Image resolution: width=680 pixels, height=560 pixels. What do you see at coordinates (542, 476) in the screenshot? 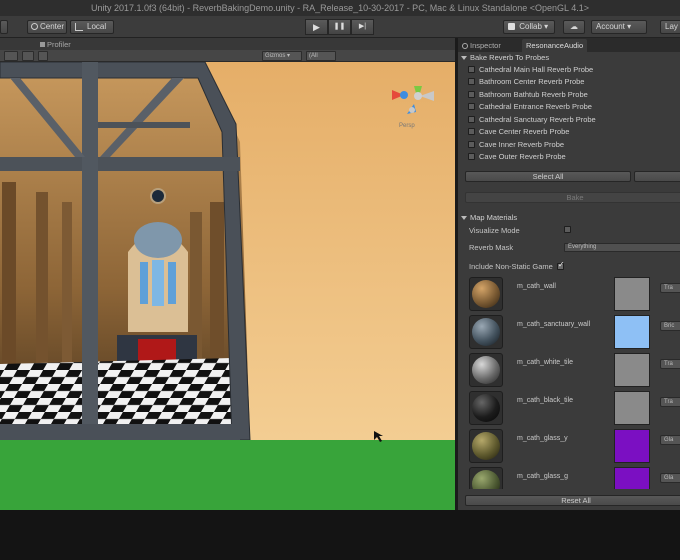
I see `material-name: m_cath_glass_g` at bounding box center [542, 476].